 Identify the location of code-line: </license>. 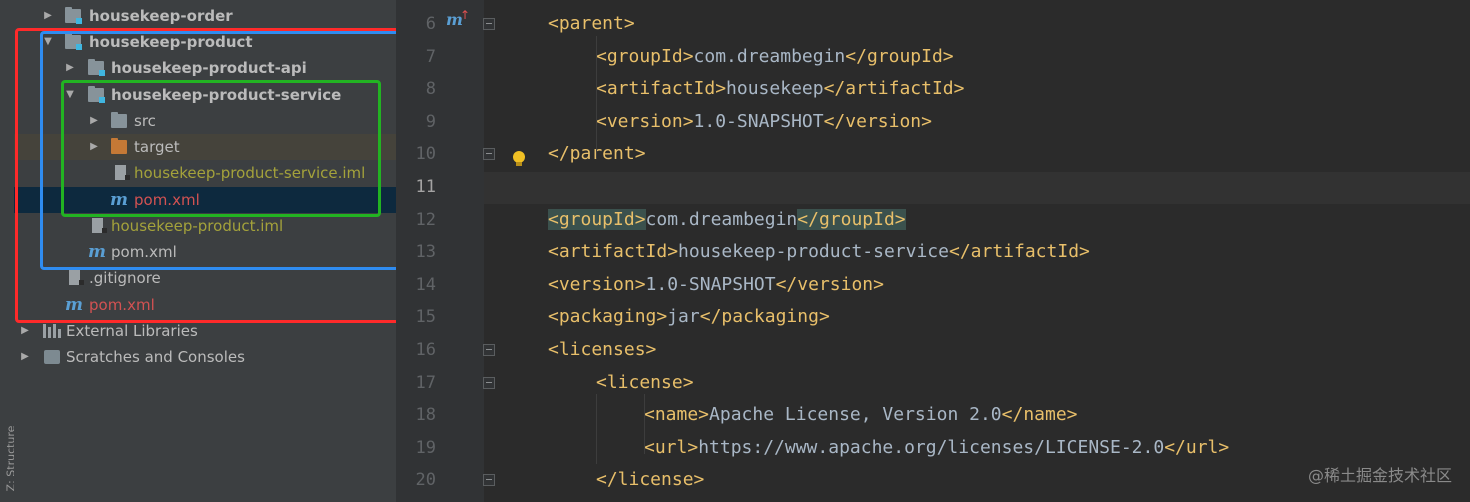
(650, 480).